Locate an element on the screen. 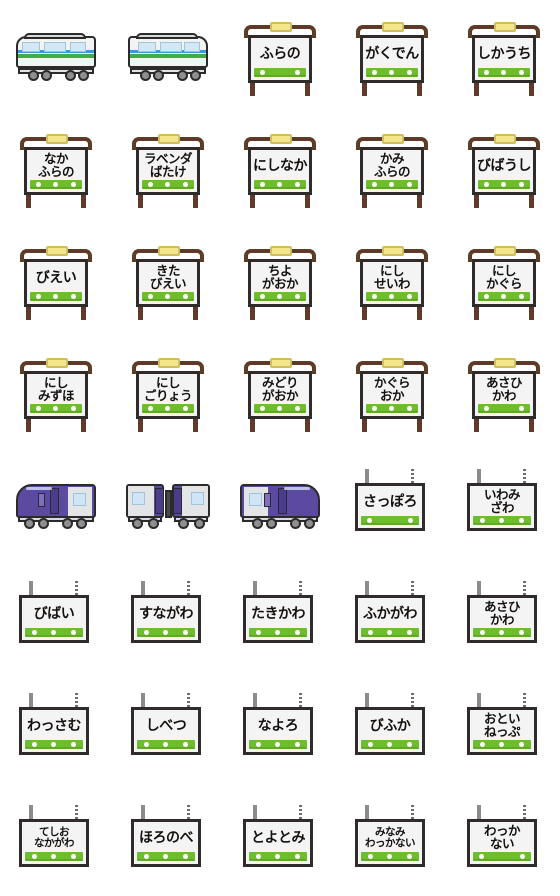  standing-station-sign: しかうち is located at coordinates (504, 56).